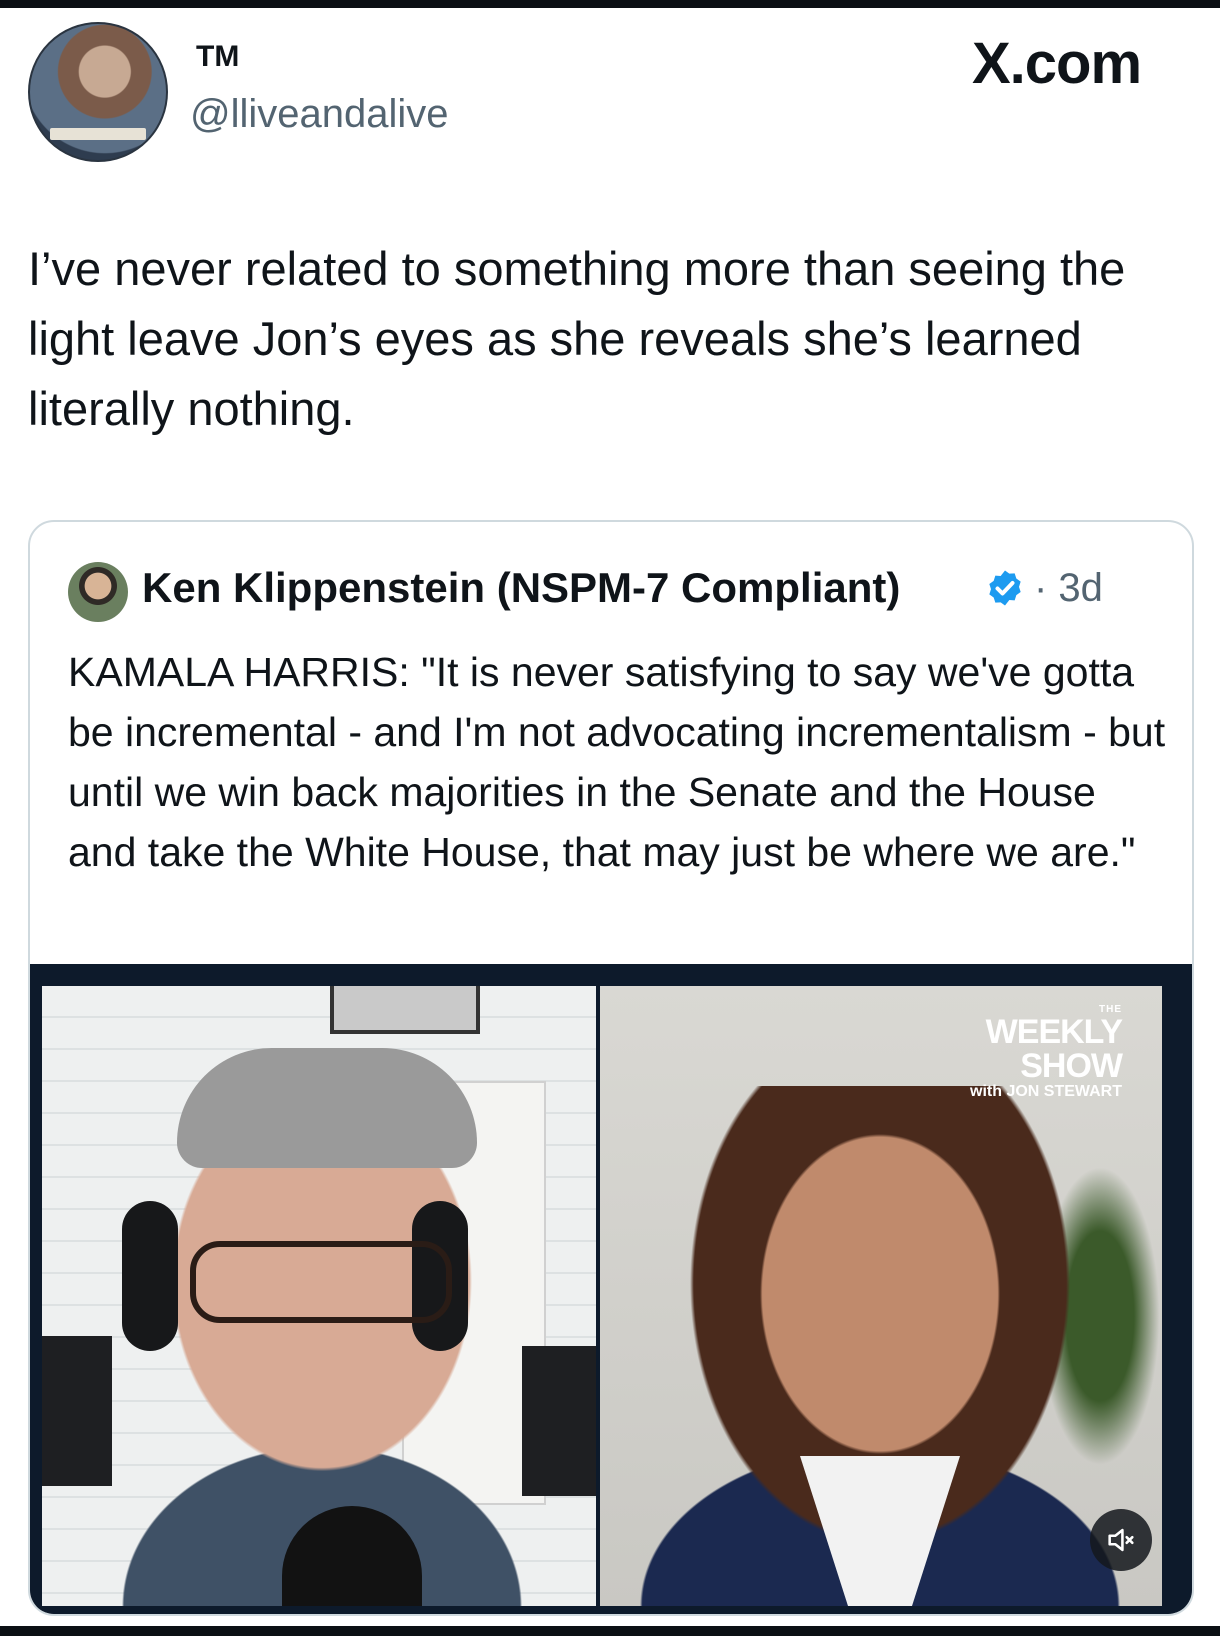 The width and height of the screenshot is (1220, 1636). What do you see at coordinates (98, 134) in the screenshot?
I see `avatar-banner` at bounding box center [98, 134].